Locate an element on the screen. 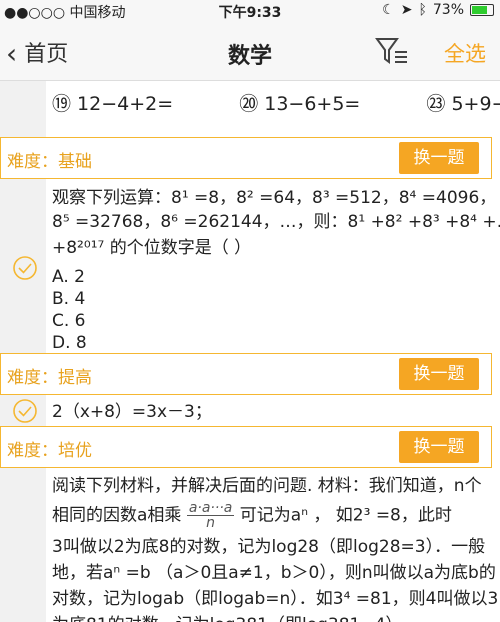  question-line: 2（x+8）=3x－3； is located at coordinates (132, 412).